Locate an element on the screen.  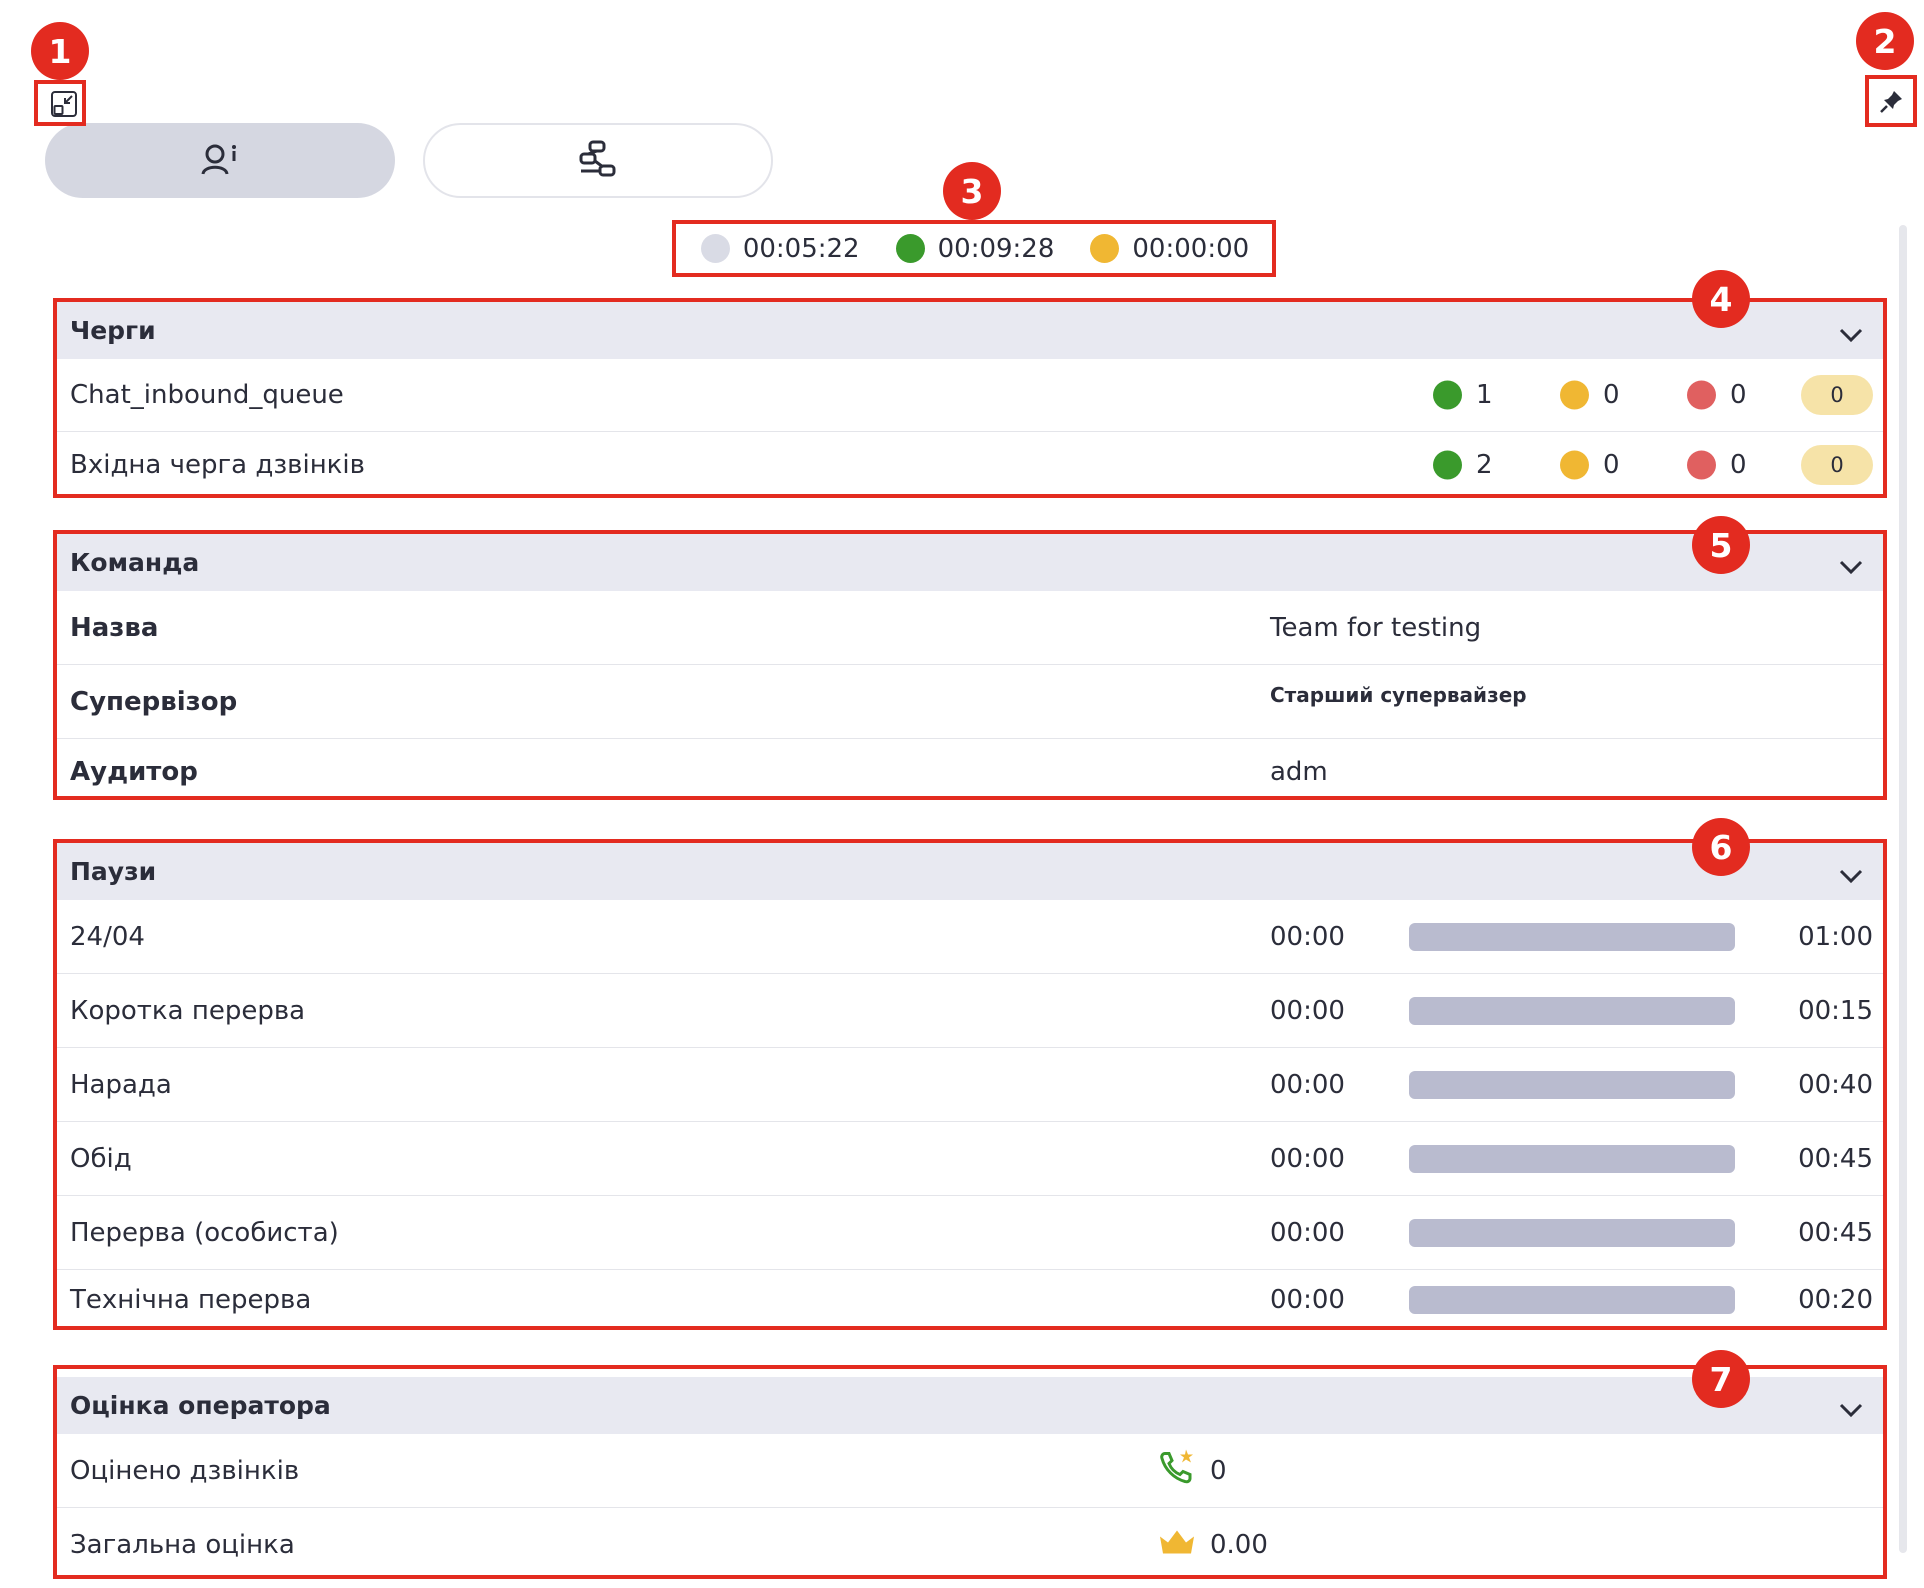
operator-info-icon is located at coordinates (220, 161).